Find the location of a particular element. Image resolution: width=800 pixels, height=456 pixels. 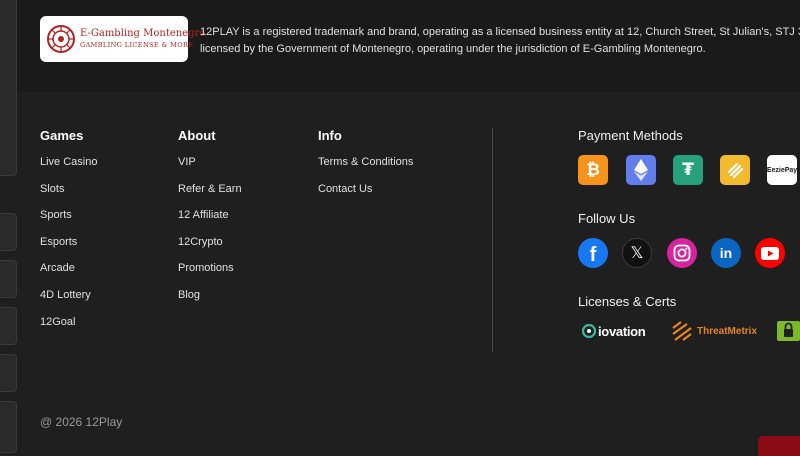

follow-us-heading: Follow Us is located at coordinates (607, 218).